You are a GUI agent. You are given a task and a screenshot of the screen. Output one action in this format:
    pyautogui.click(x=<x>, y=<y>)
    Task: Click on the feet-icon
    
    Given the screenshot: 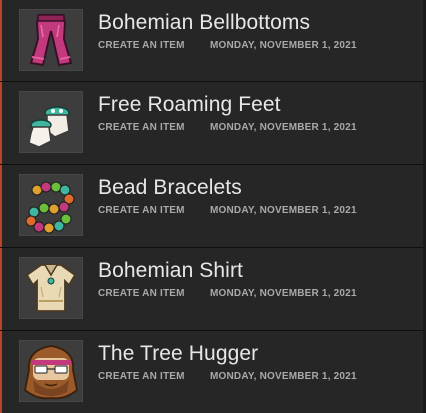 What is the action you would take?
    pyautogui.click(x=51, y=122)
    